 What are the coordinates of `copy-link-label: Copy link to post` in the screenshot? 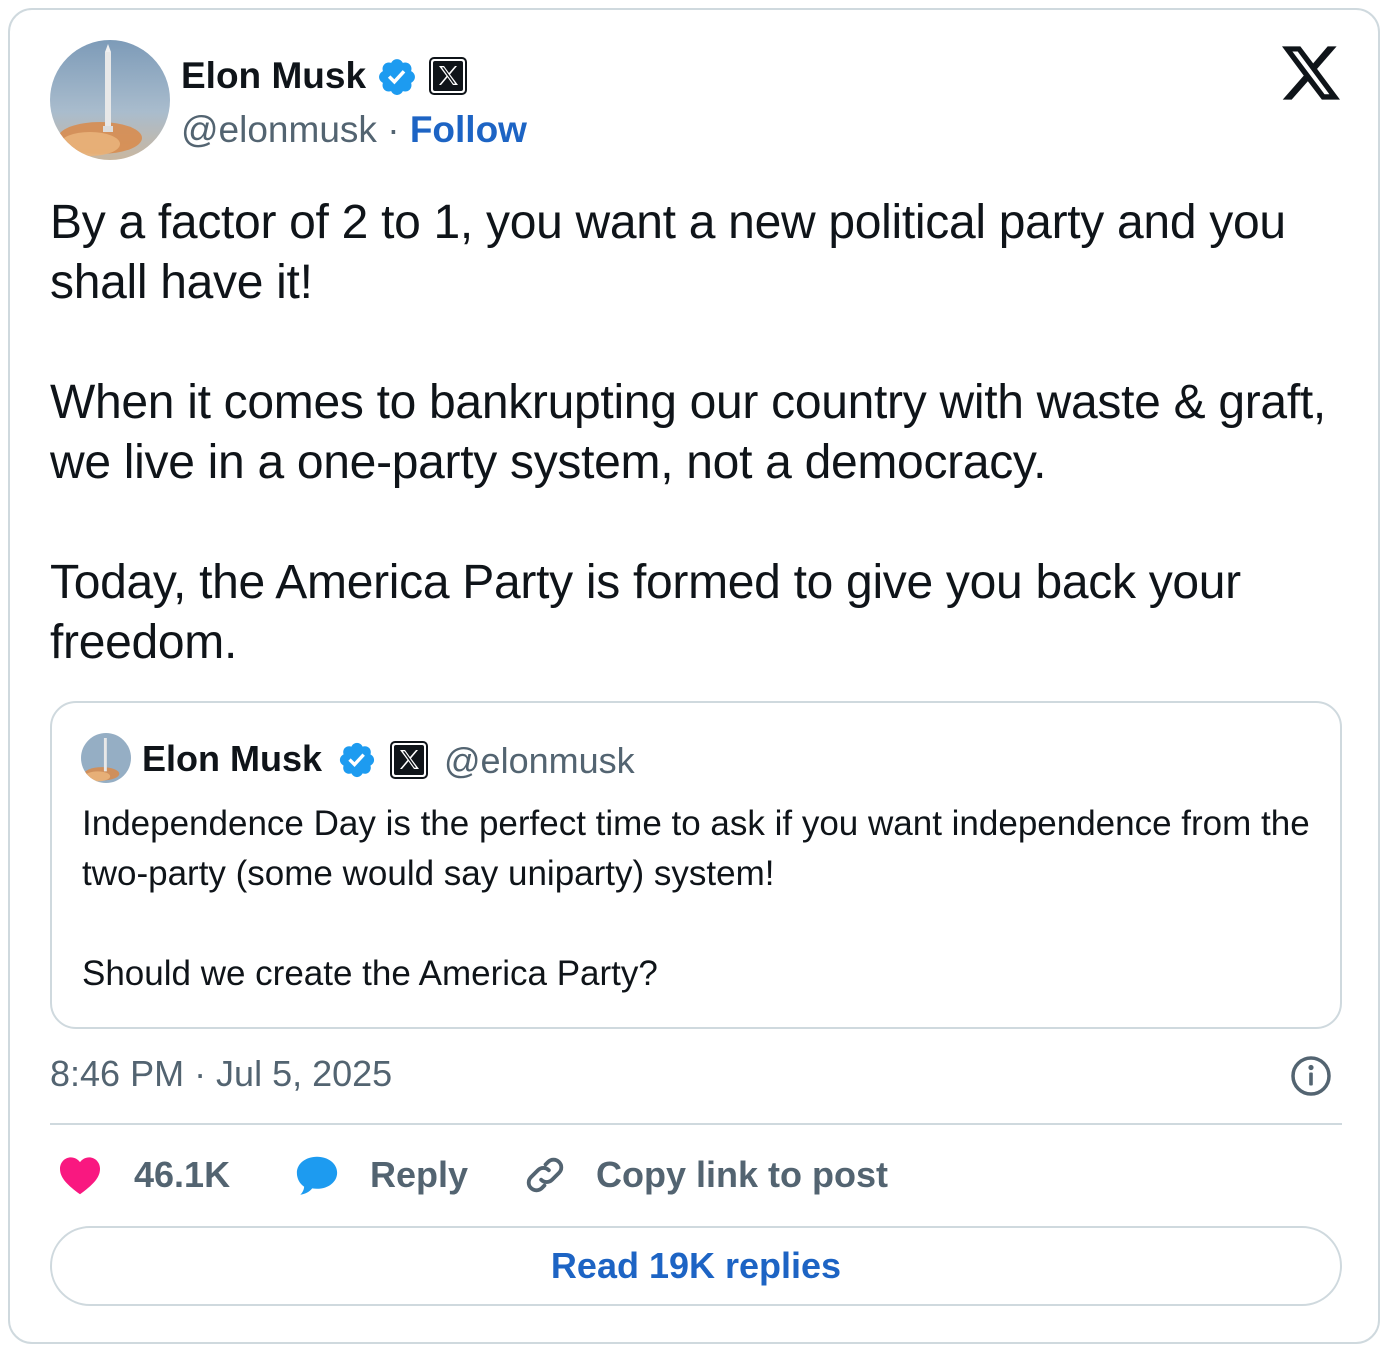 It's located at (742, 1174).